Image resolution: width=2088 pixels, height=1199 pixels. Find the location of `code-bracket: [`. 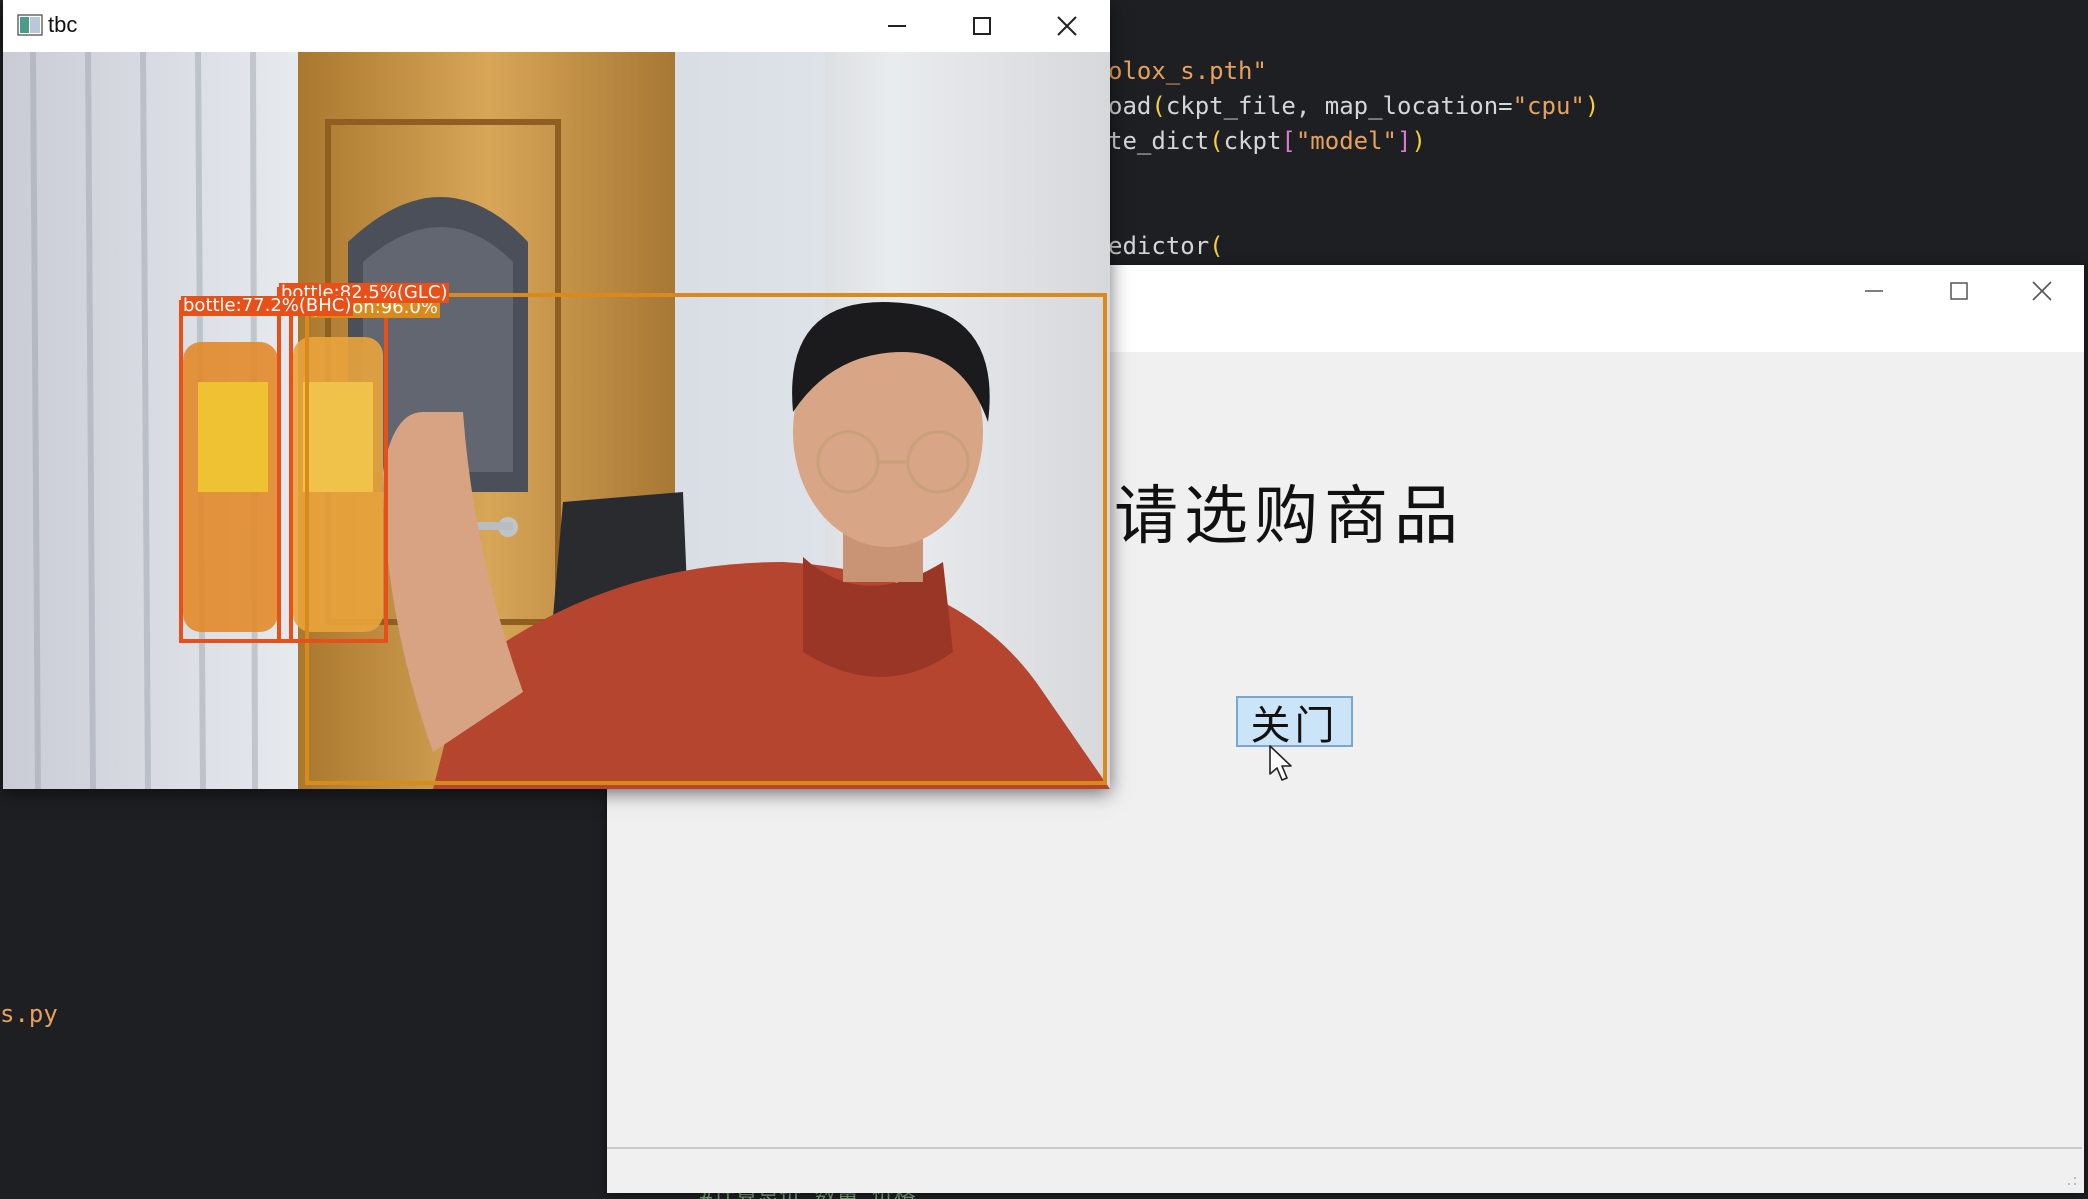

code-bracket: [ is located at coordinates (1288, 141).